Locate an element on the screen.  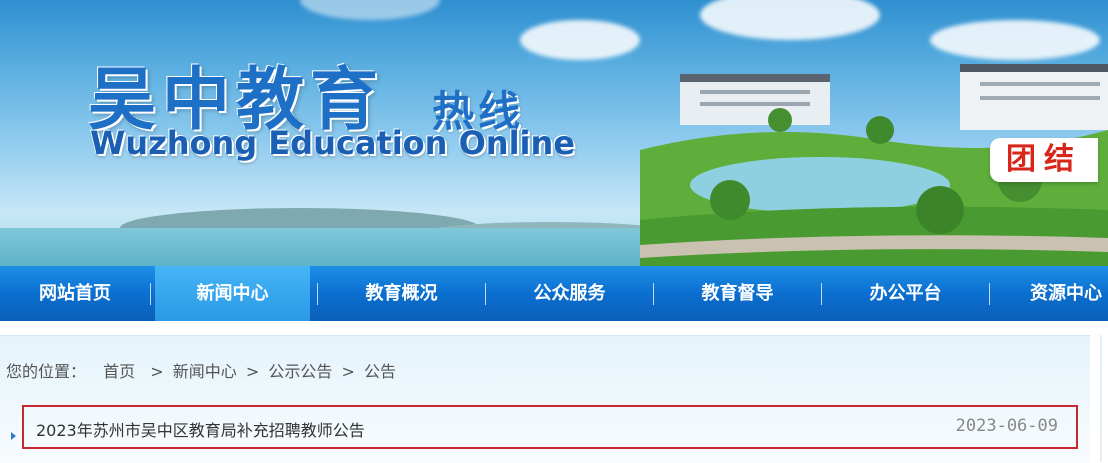
nav-item-resources: 资源中心 is located at coordinates (1049, 293).